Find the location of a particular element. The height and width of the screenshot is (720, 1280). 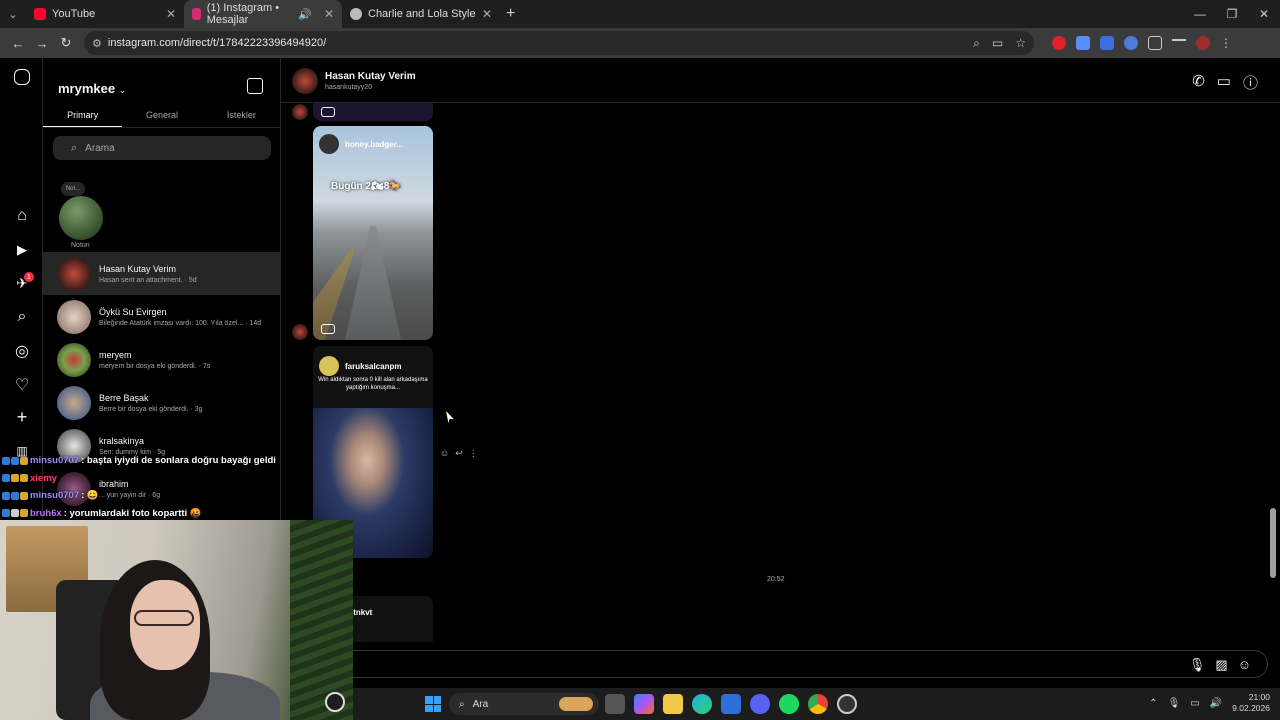

network-icon: ▭ is located at coordinates (1194, 703).